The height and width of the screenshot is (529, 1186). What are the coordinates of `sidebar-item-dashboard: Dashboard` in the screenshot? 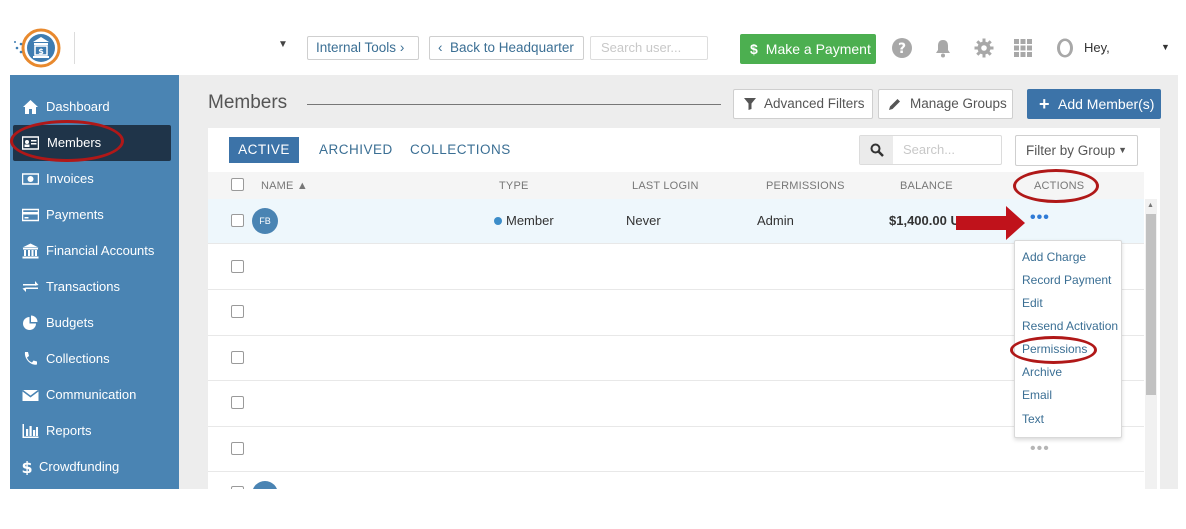 It's located at (94, 107).